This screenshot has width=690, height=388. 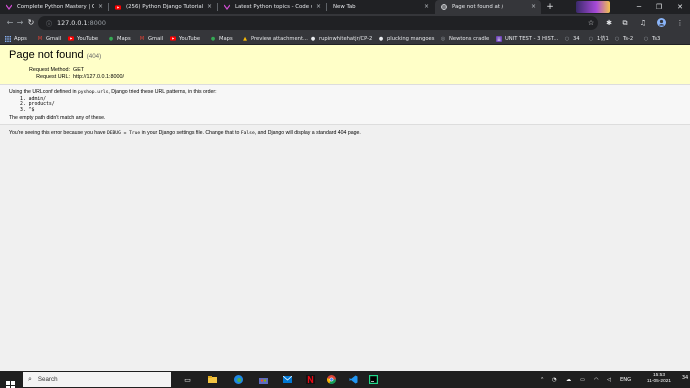 I want to click on clock-date: 11-05-2021, so click(x=659, y=381).